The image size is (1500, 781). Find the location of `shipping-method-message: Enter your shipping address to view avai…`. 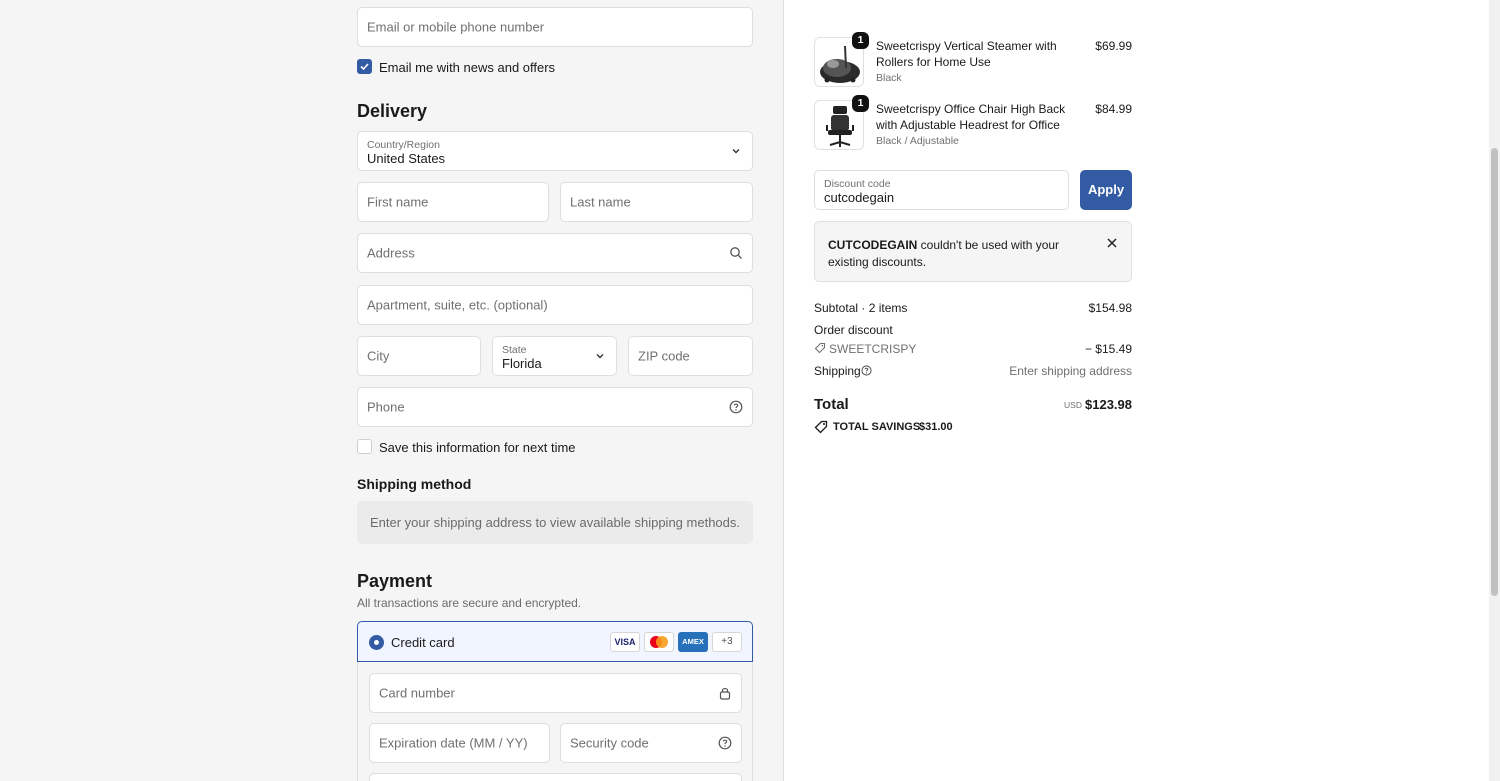

shipping-method-message: Enter your shipping address to view avai… is located at coordinates (555, 522).